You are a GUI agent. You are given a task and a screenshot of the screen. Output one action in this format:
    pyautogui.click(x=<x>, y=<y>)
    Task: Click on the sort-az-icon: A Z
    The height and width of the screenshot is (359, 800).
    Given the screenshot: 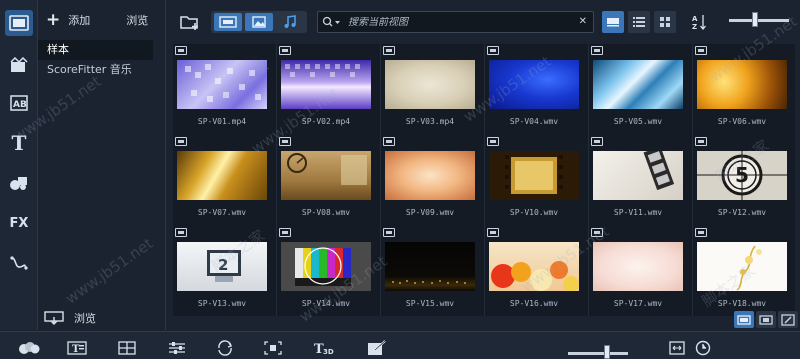 What is the action you would take?
    pyautogui.click(x=699, y=23)
    